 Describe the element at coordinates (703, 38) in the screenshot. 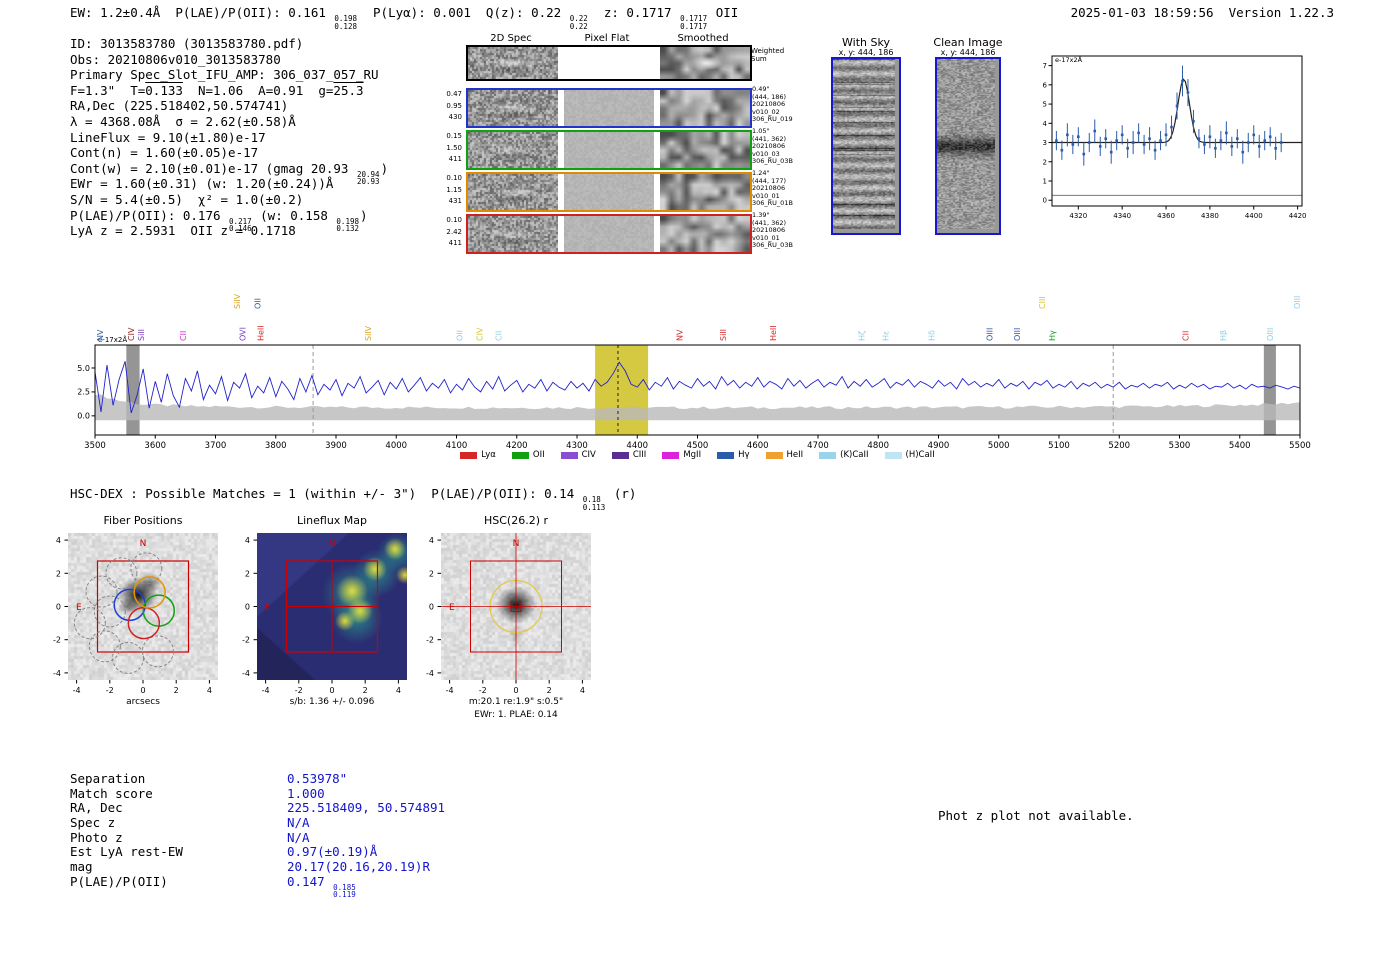

I see `spec2d-header-smoothed: Smoothed` at that location.